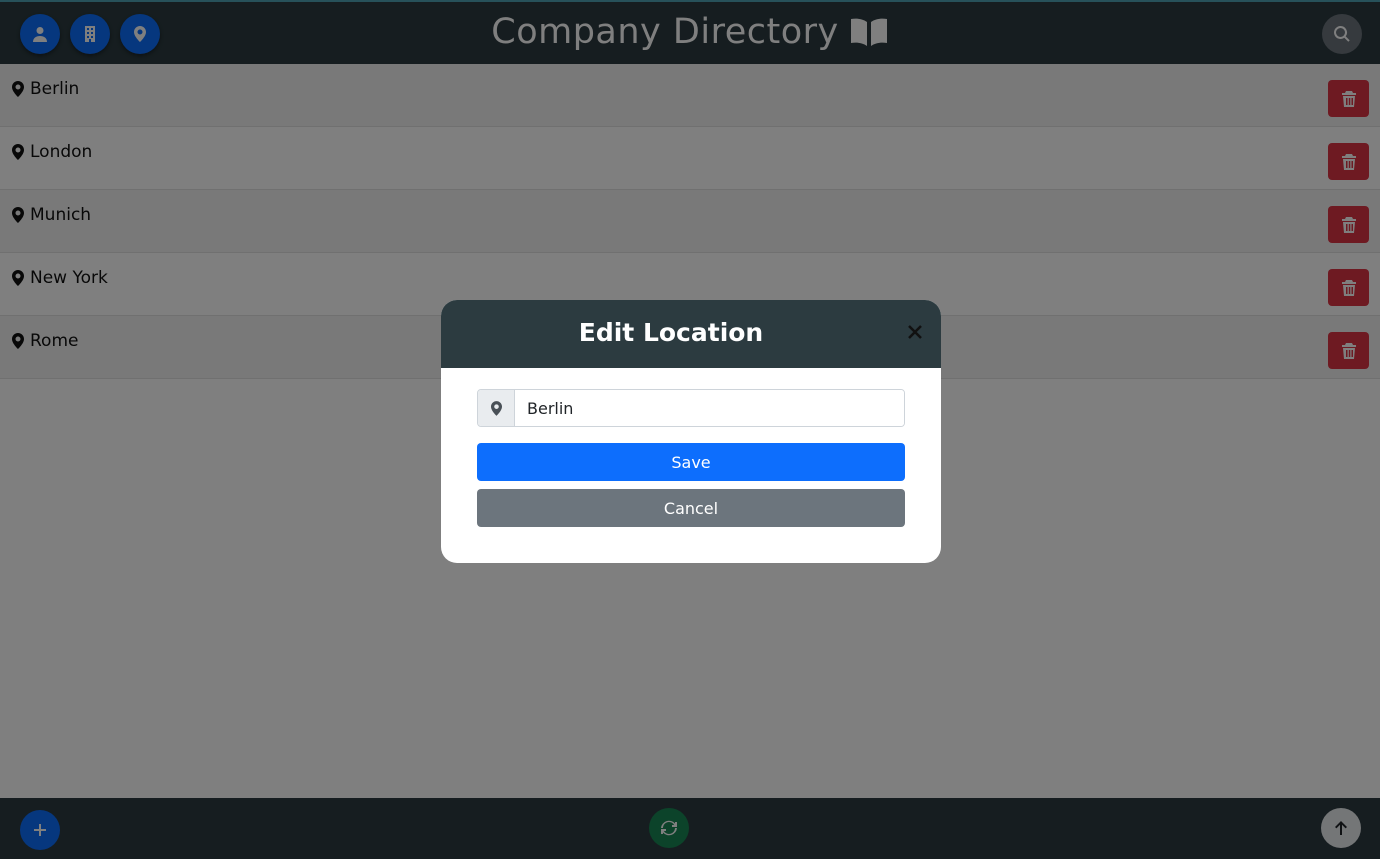 The height and width of the screenshot is (859, 1380). I want to click on input-addon, so click(496, 408).